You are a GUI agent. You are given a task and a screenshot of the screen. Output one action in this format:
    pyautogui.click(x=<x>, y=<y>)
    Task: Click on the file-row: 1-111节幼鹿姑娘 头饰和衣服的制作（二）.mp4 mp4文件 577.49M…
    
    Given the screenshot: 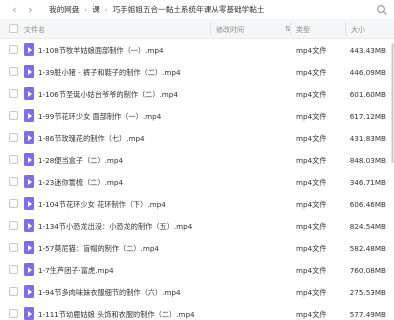 What is the action you would take?
    pyautogui.click(x=197, y=311)
    